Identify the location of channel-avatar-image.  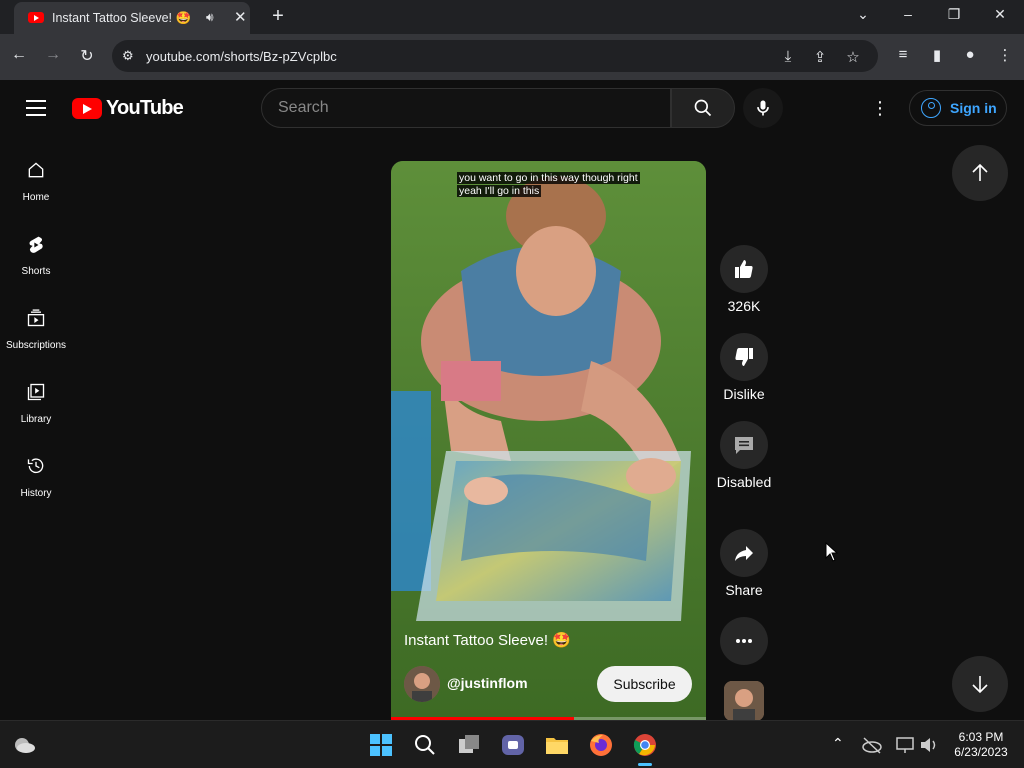
(422, 684).